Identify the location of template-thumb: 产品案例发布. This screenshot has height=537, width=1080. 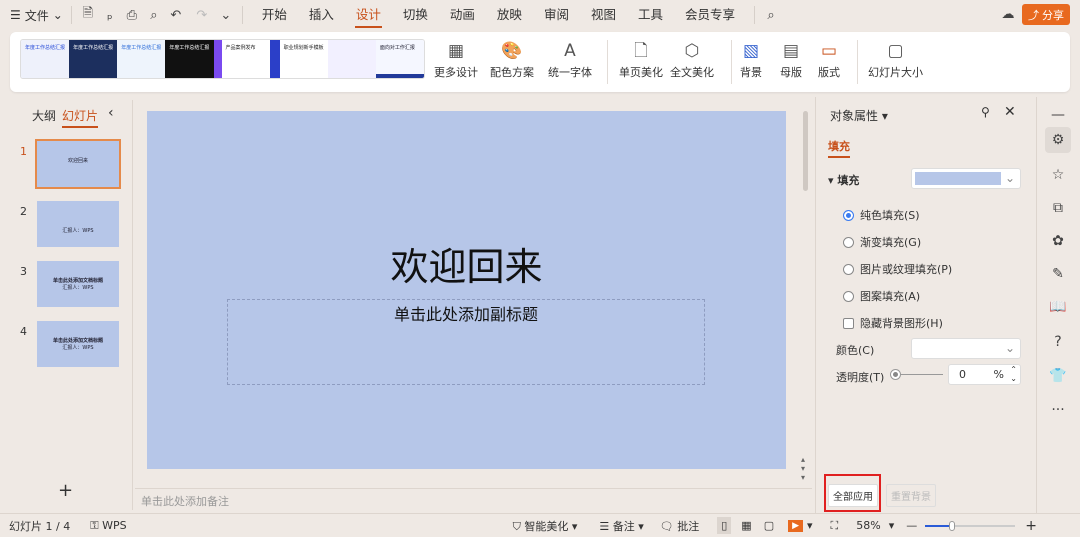
(250, 59).